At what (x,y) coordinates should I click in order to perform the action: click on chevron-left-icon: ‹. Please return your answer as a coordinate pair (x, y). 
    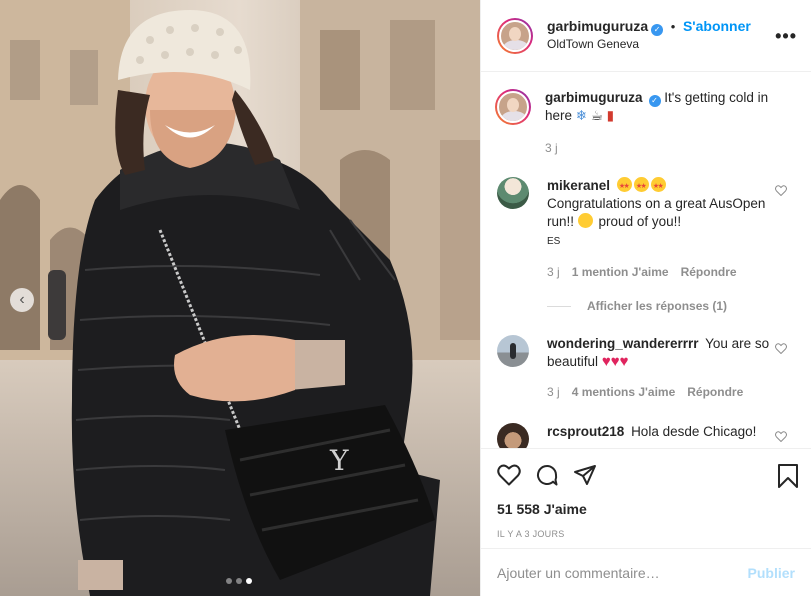
    Looking at the image, I should click on (22, 300).